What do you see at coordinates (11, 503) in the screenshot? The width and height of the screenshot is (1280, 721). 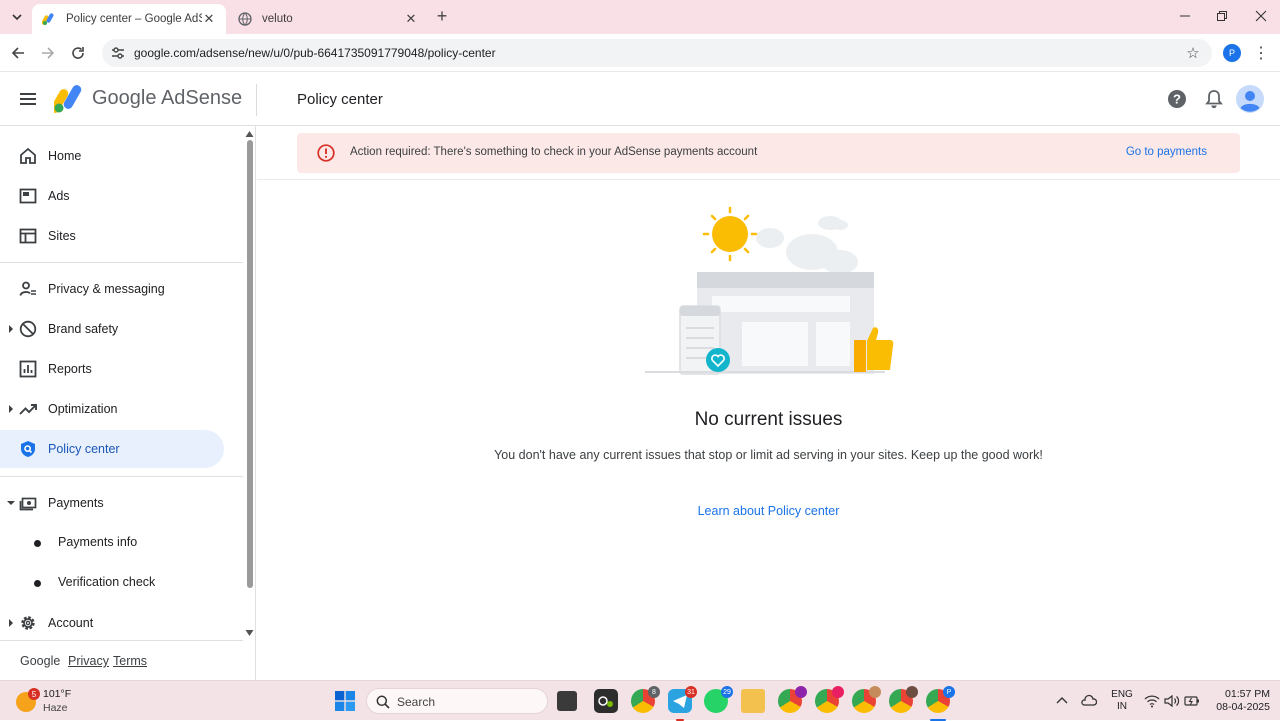 I see `collapse-caret-icon` at bounding box center [11, 503].